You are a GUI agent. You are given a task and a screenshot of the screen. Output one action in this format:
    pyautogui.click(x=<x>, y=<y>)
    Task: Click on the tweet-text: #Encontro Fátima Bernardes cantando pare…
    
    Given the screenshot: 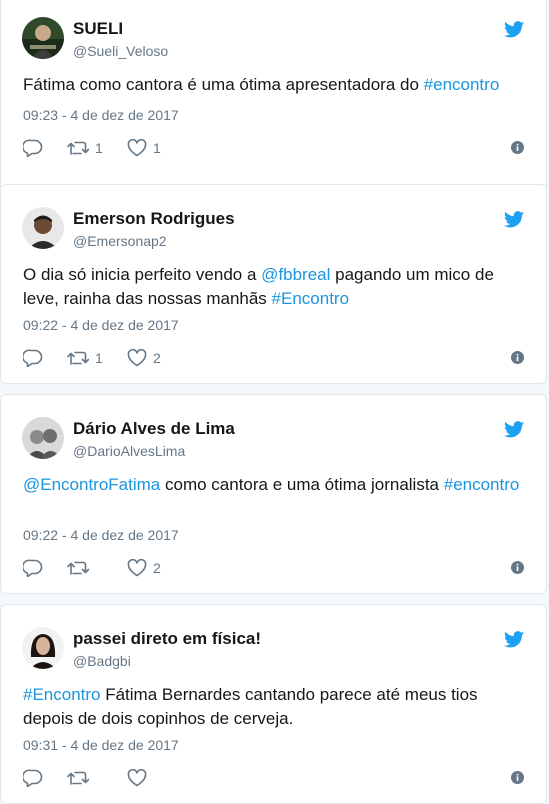 What is the action you would take?
    pyautogui.click(x=275, y=707)
    